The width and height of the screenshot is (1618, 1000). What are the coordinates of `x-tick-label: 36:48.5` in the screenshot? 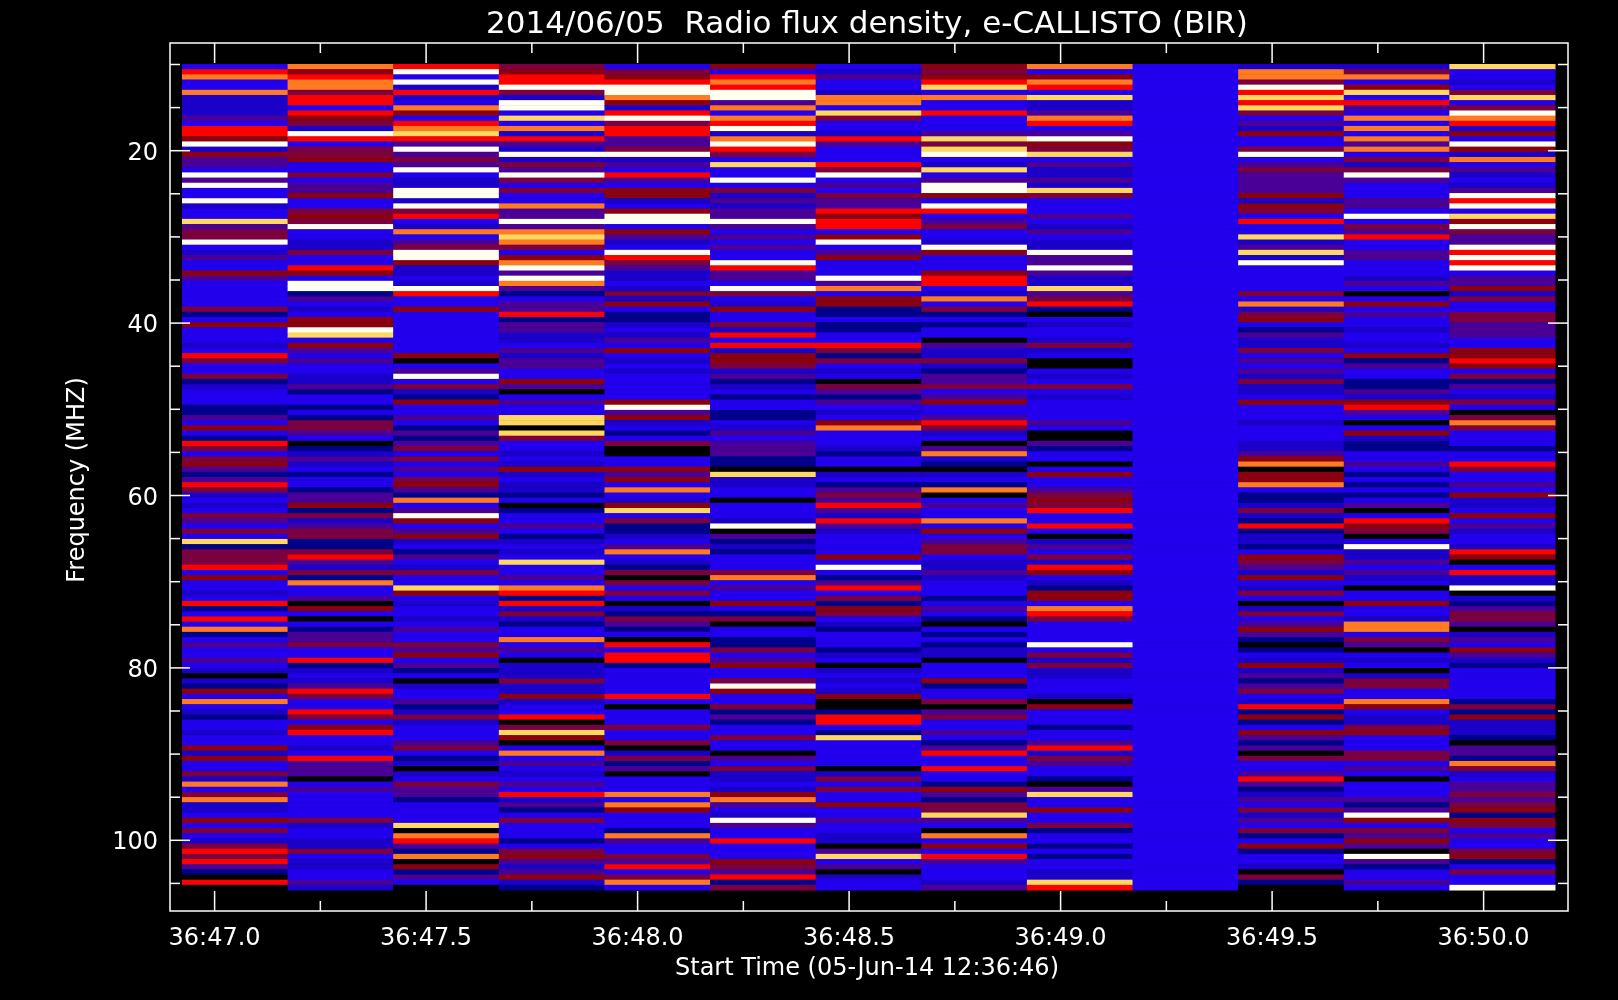 It's located at (849, 937).